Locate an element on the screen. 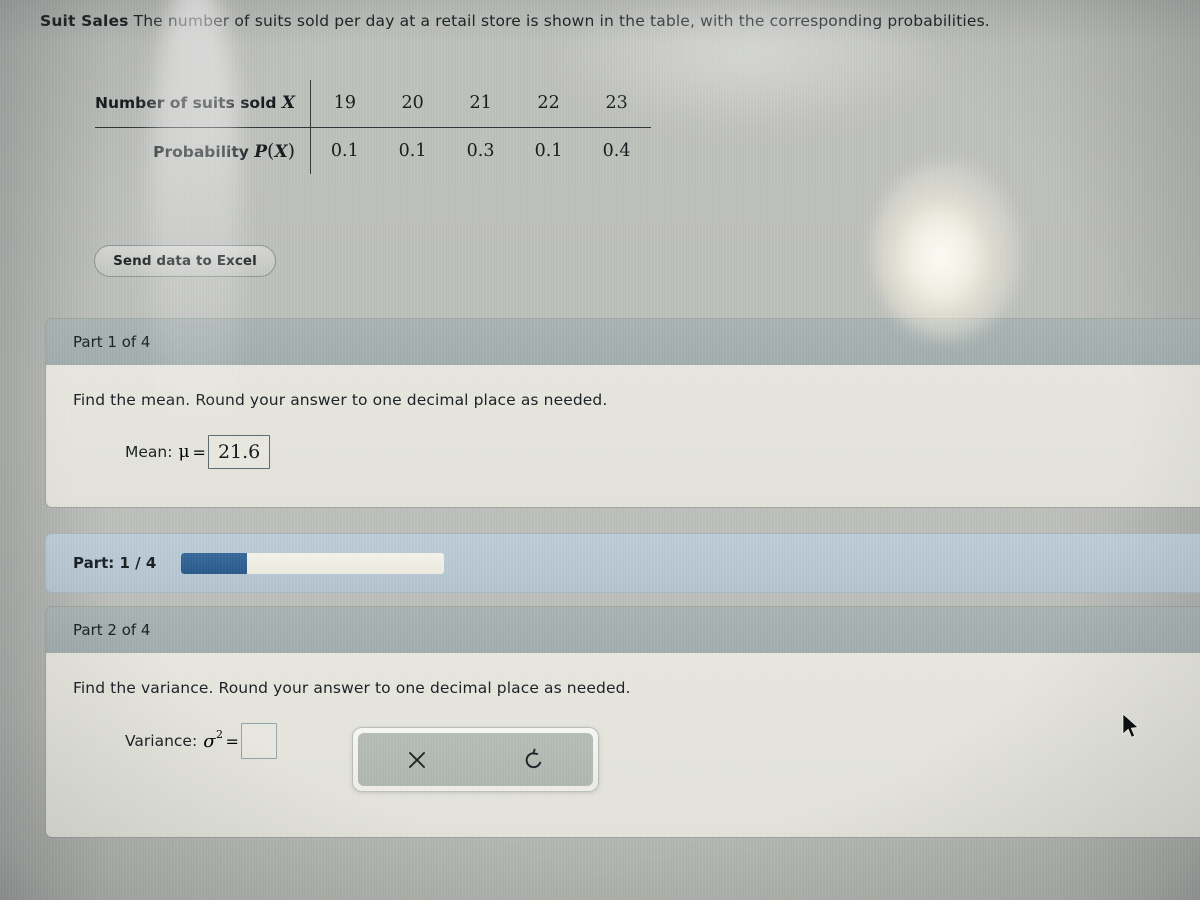  table-cell-p-3: 0.1 is located at coordinates (548, 150).